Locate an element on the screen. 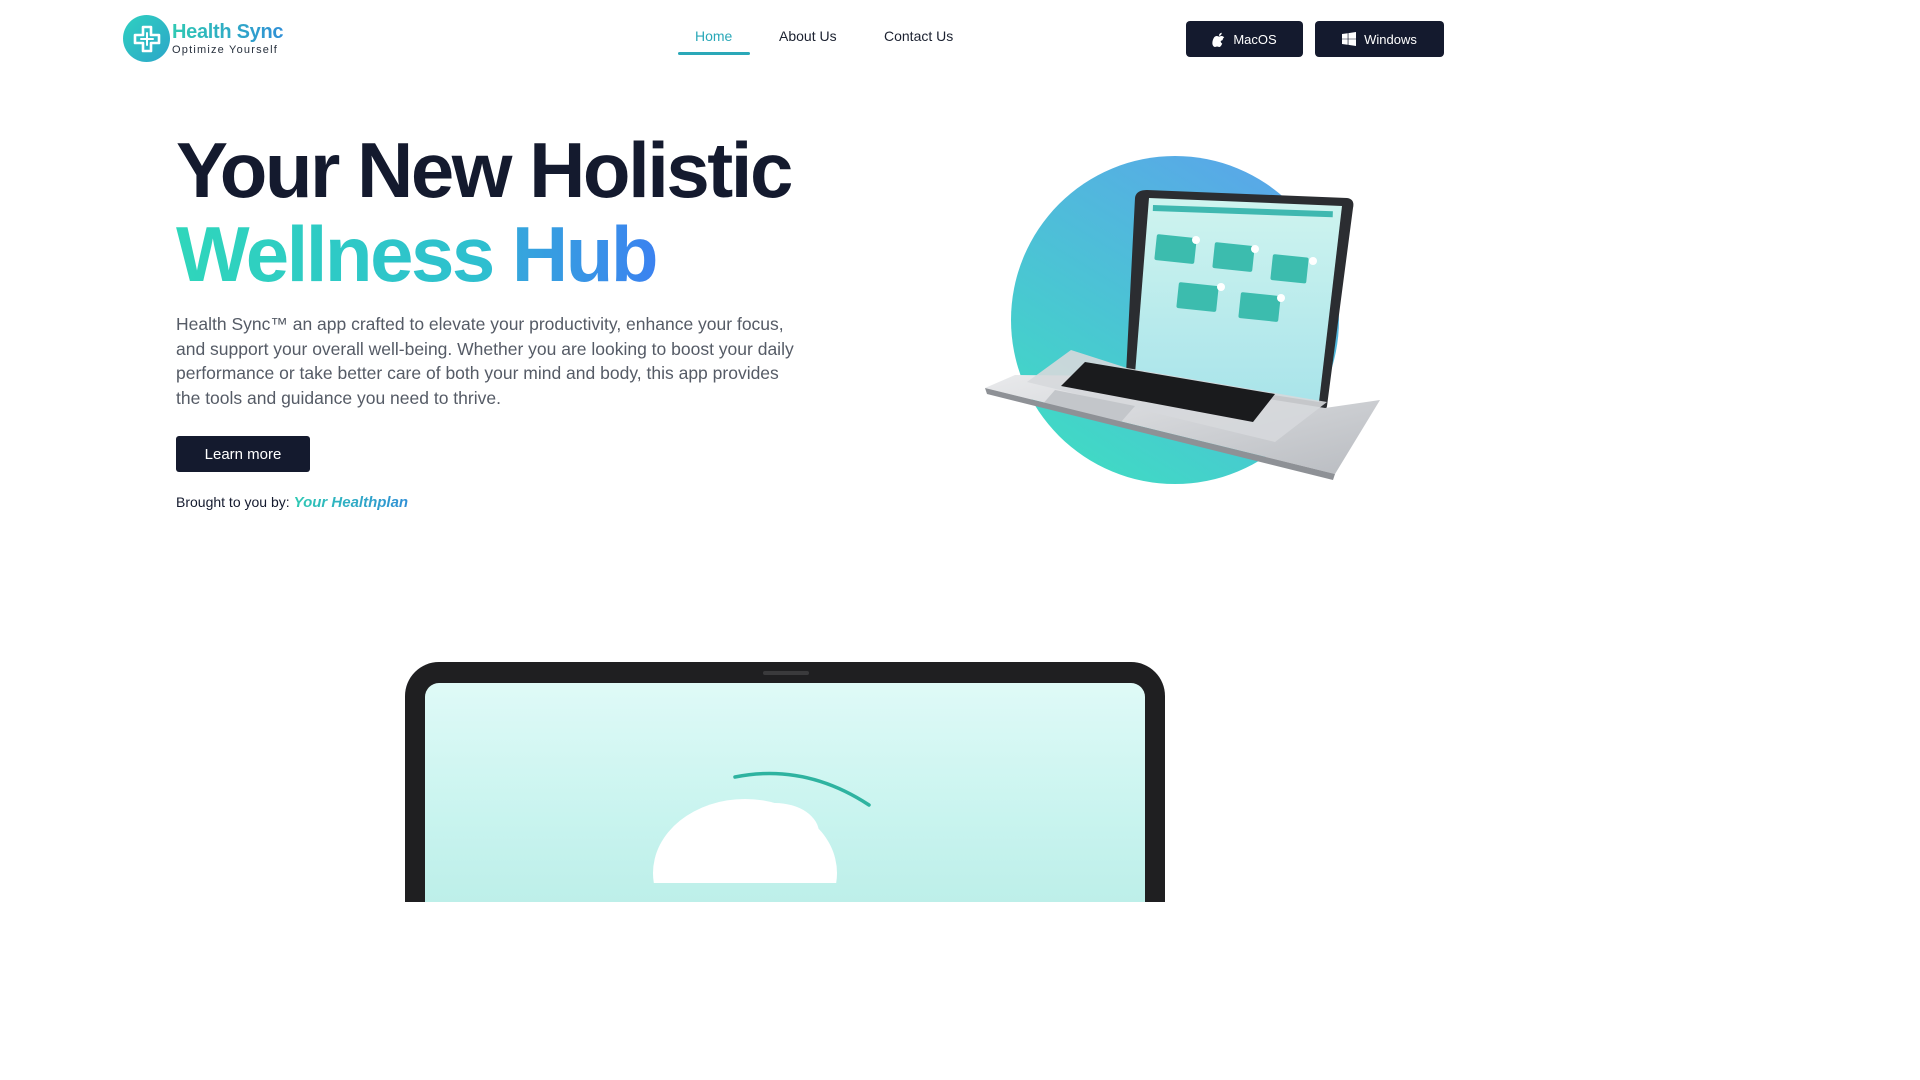 The height and width of the screenshot is (1080, 1920). screen-graphic is located at coordinates (762, 836).